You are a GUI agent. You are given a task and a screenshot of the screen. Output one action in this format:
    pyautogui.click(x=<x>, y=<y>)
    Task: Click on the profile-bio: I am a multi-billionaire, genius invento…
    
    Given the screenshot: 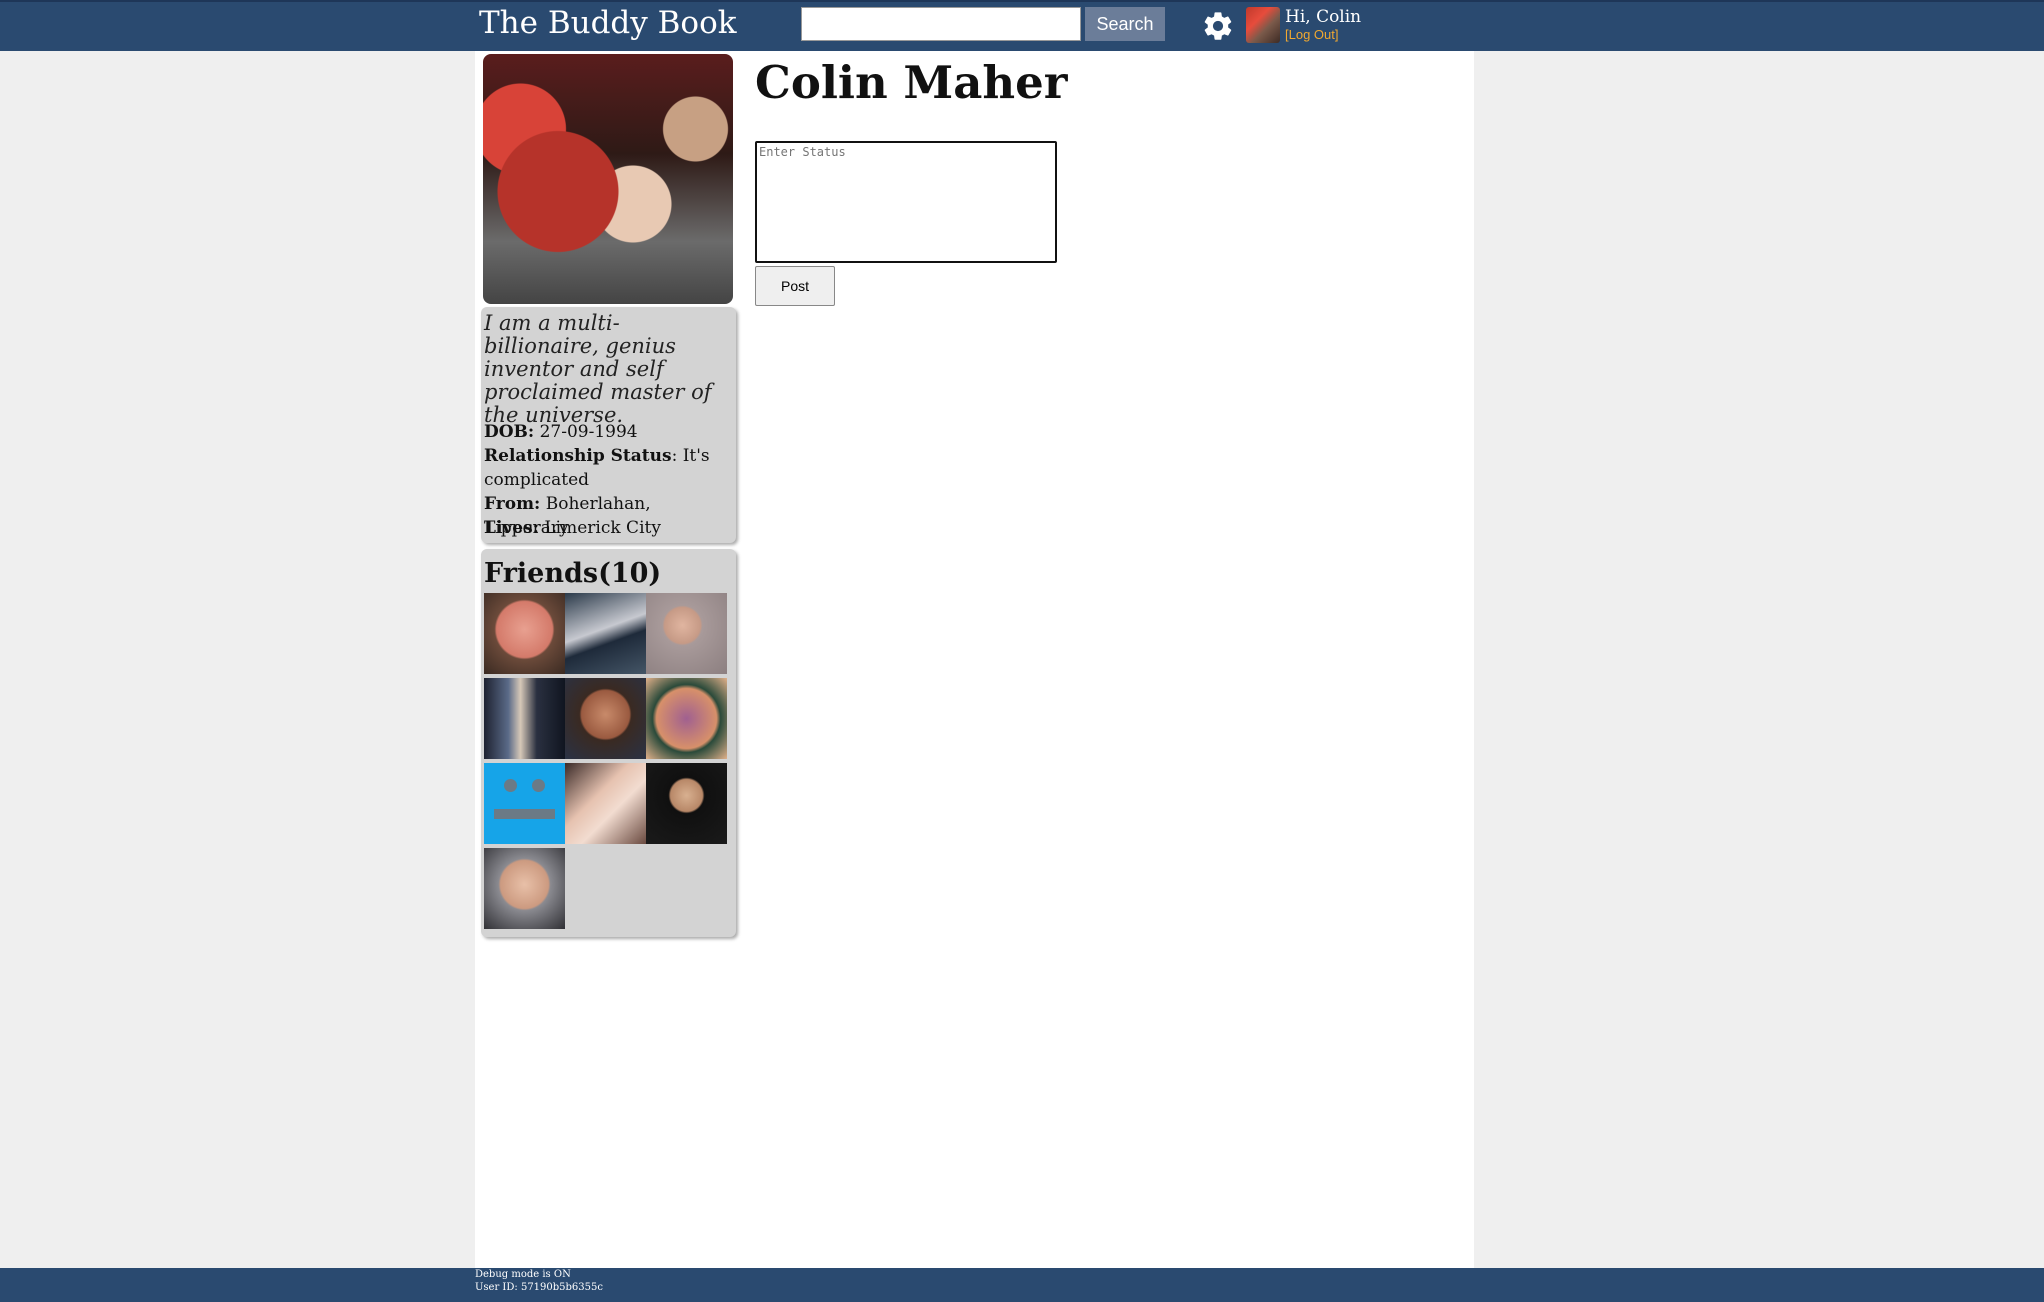 What is the action you would take?
    pyautogui.click(x=598, y=369)
    